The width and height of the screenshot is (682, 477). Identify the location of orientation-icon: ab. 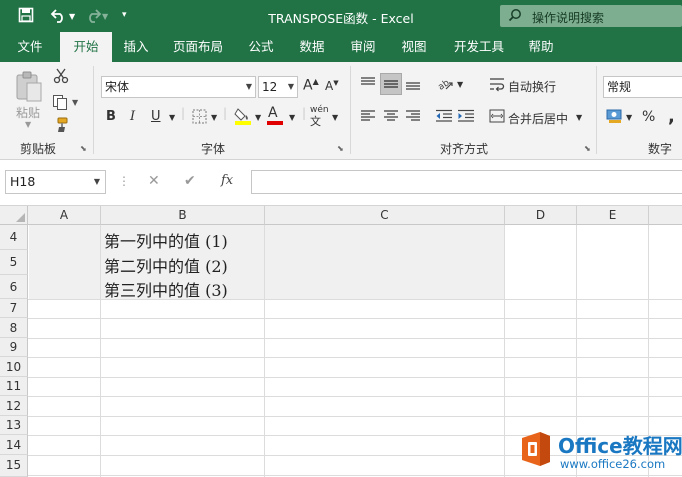
(445, 84).